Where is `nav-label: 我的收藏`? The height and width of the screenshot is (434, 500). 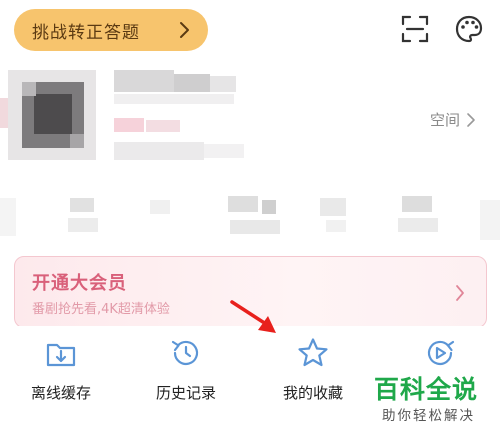 nav-label: 我的收藏 is located at coordinates (312, 393).